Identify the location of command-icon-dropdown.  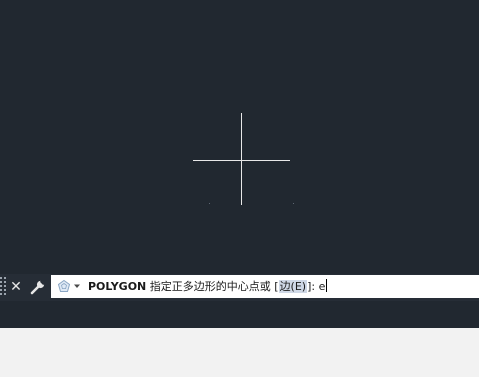
(71, 287).